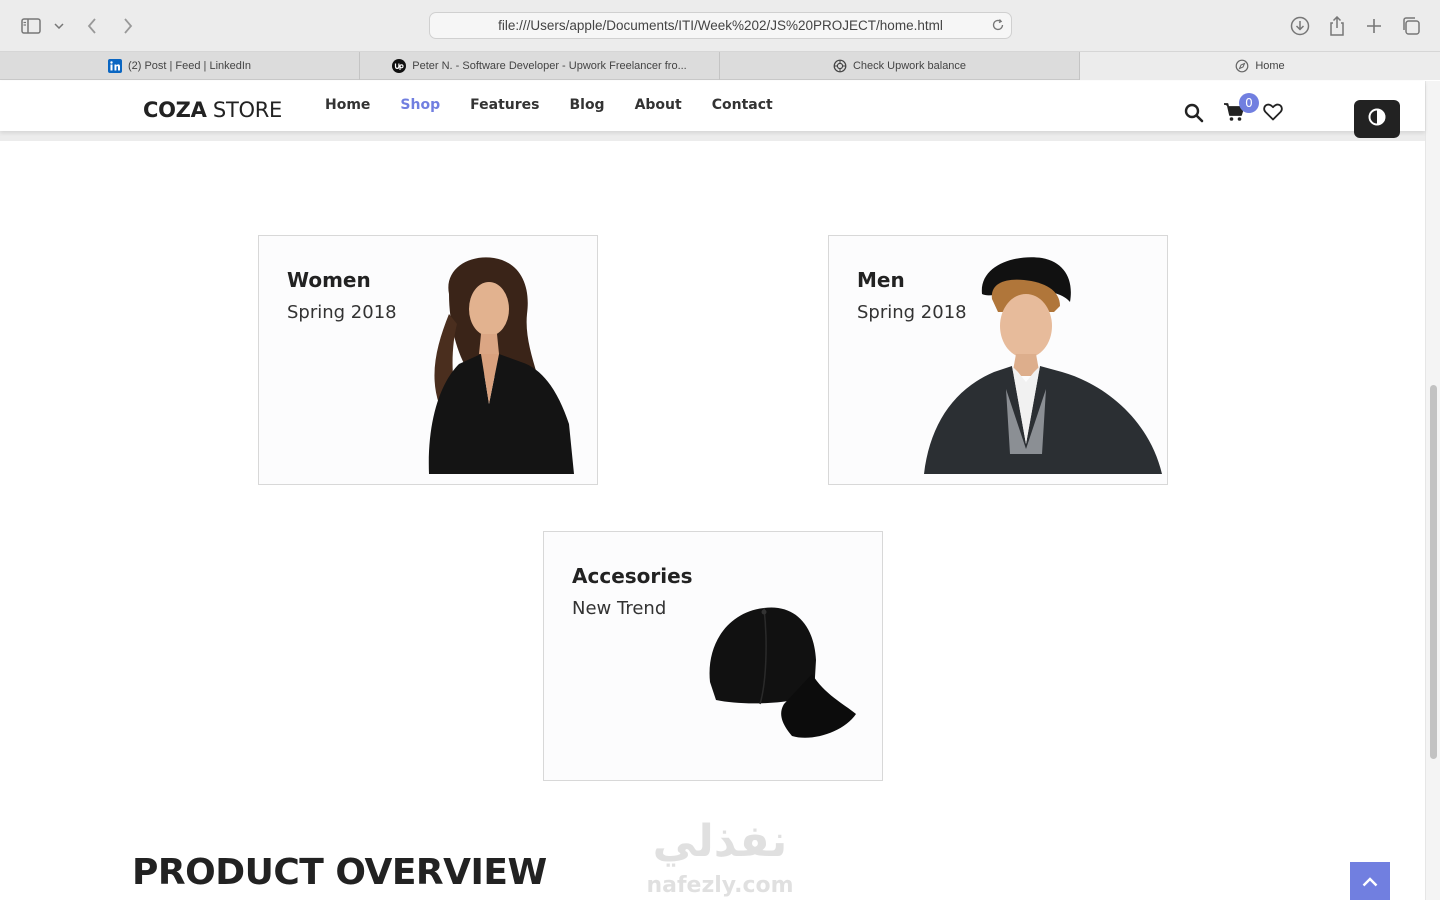 The width and height of the screenshot is (1440, 900). I want to click on chevron-up-icon, so click(1370, 881).